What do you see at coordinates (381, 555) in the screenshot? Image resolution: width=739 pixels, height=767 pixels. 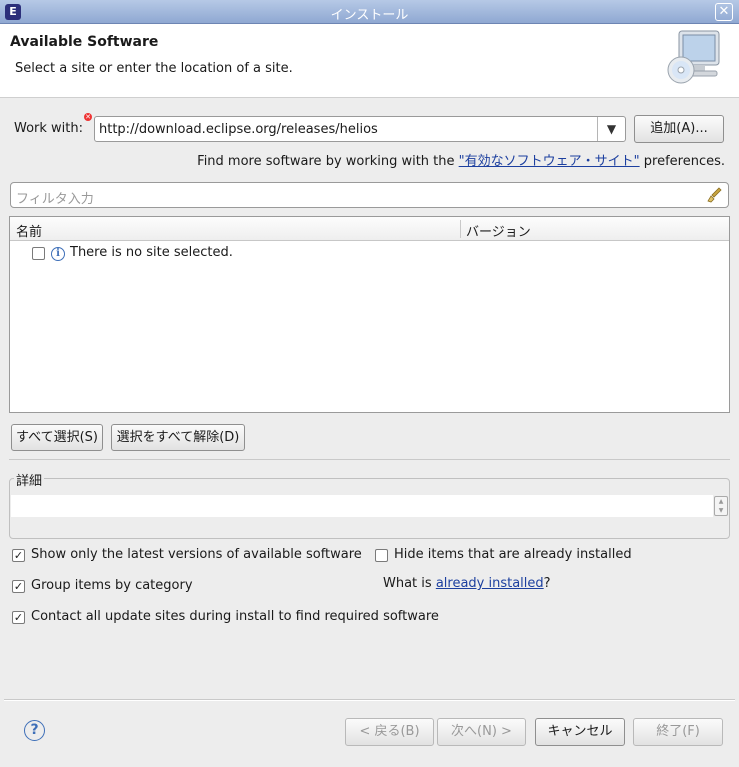 I see `hide-installed-checkbox` at bounding box center [381, 555].